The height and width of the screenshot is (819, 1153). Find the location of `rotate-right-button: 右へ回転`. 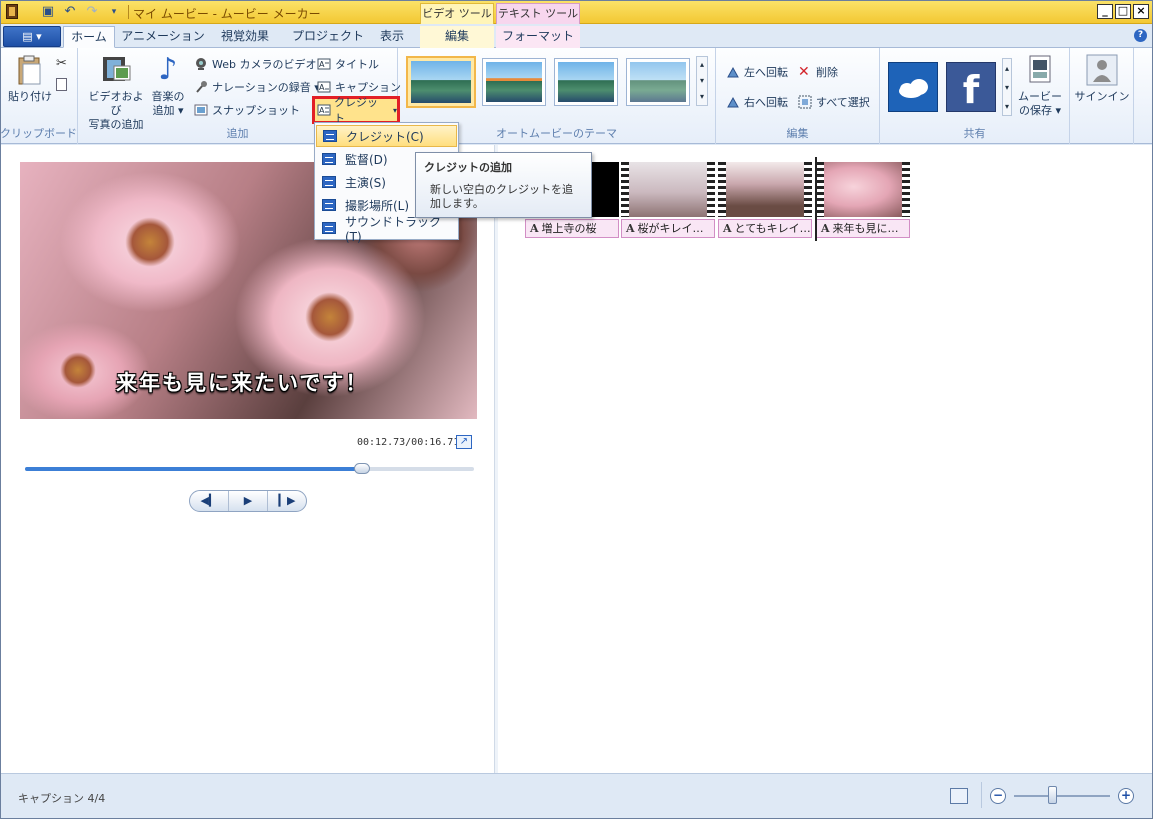

rotate-right-button: 右へ回転 is located at coordinates (757, 102).